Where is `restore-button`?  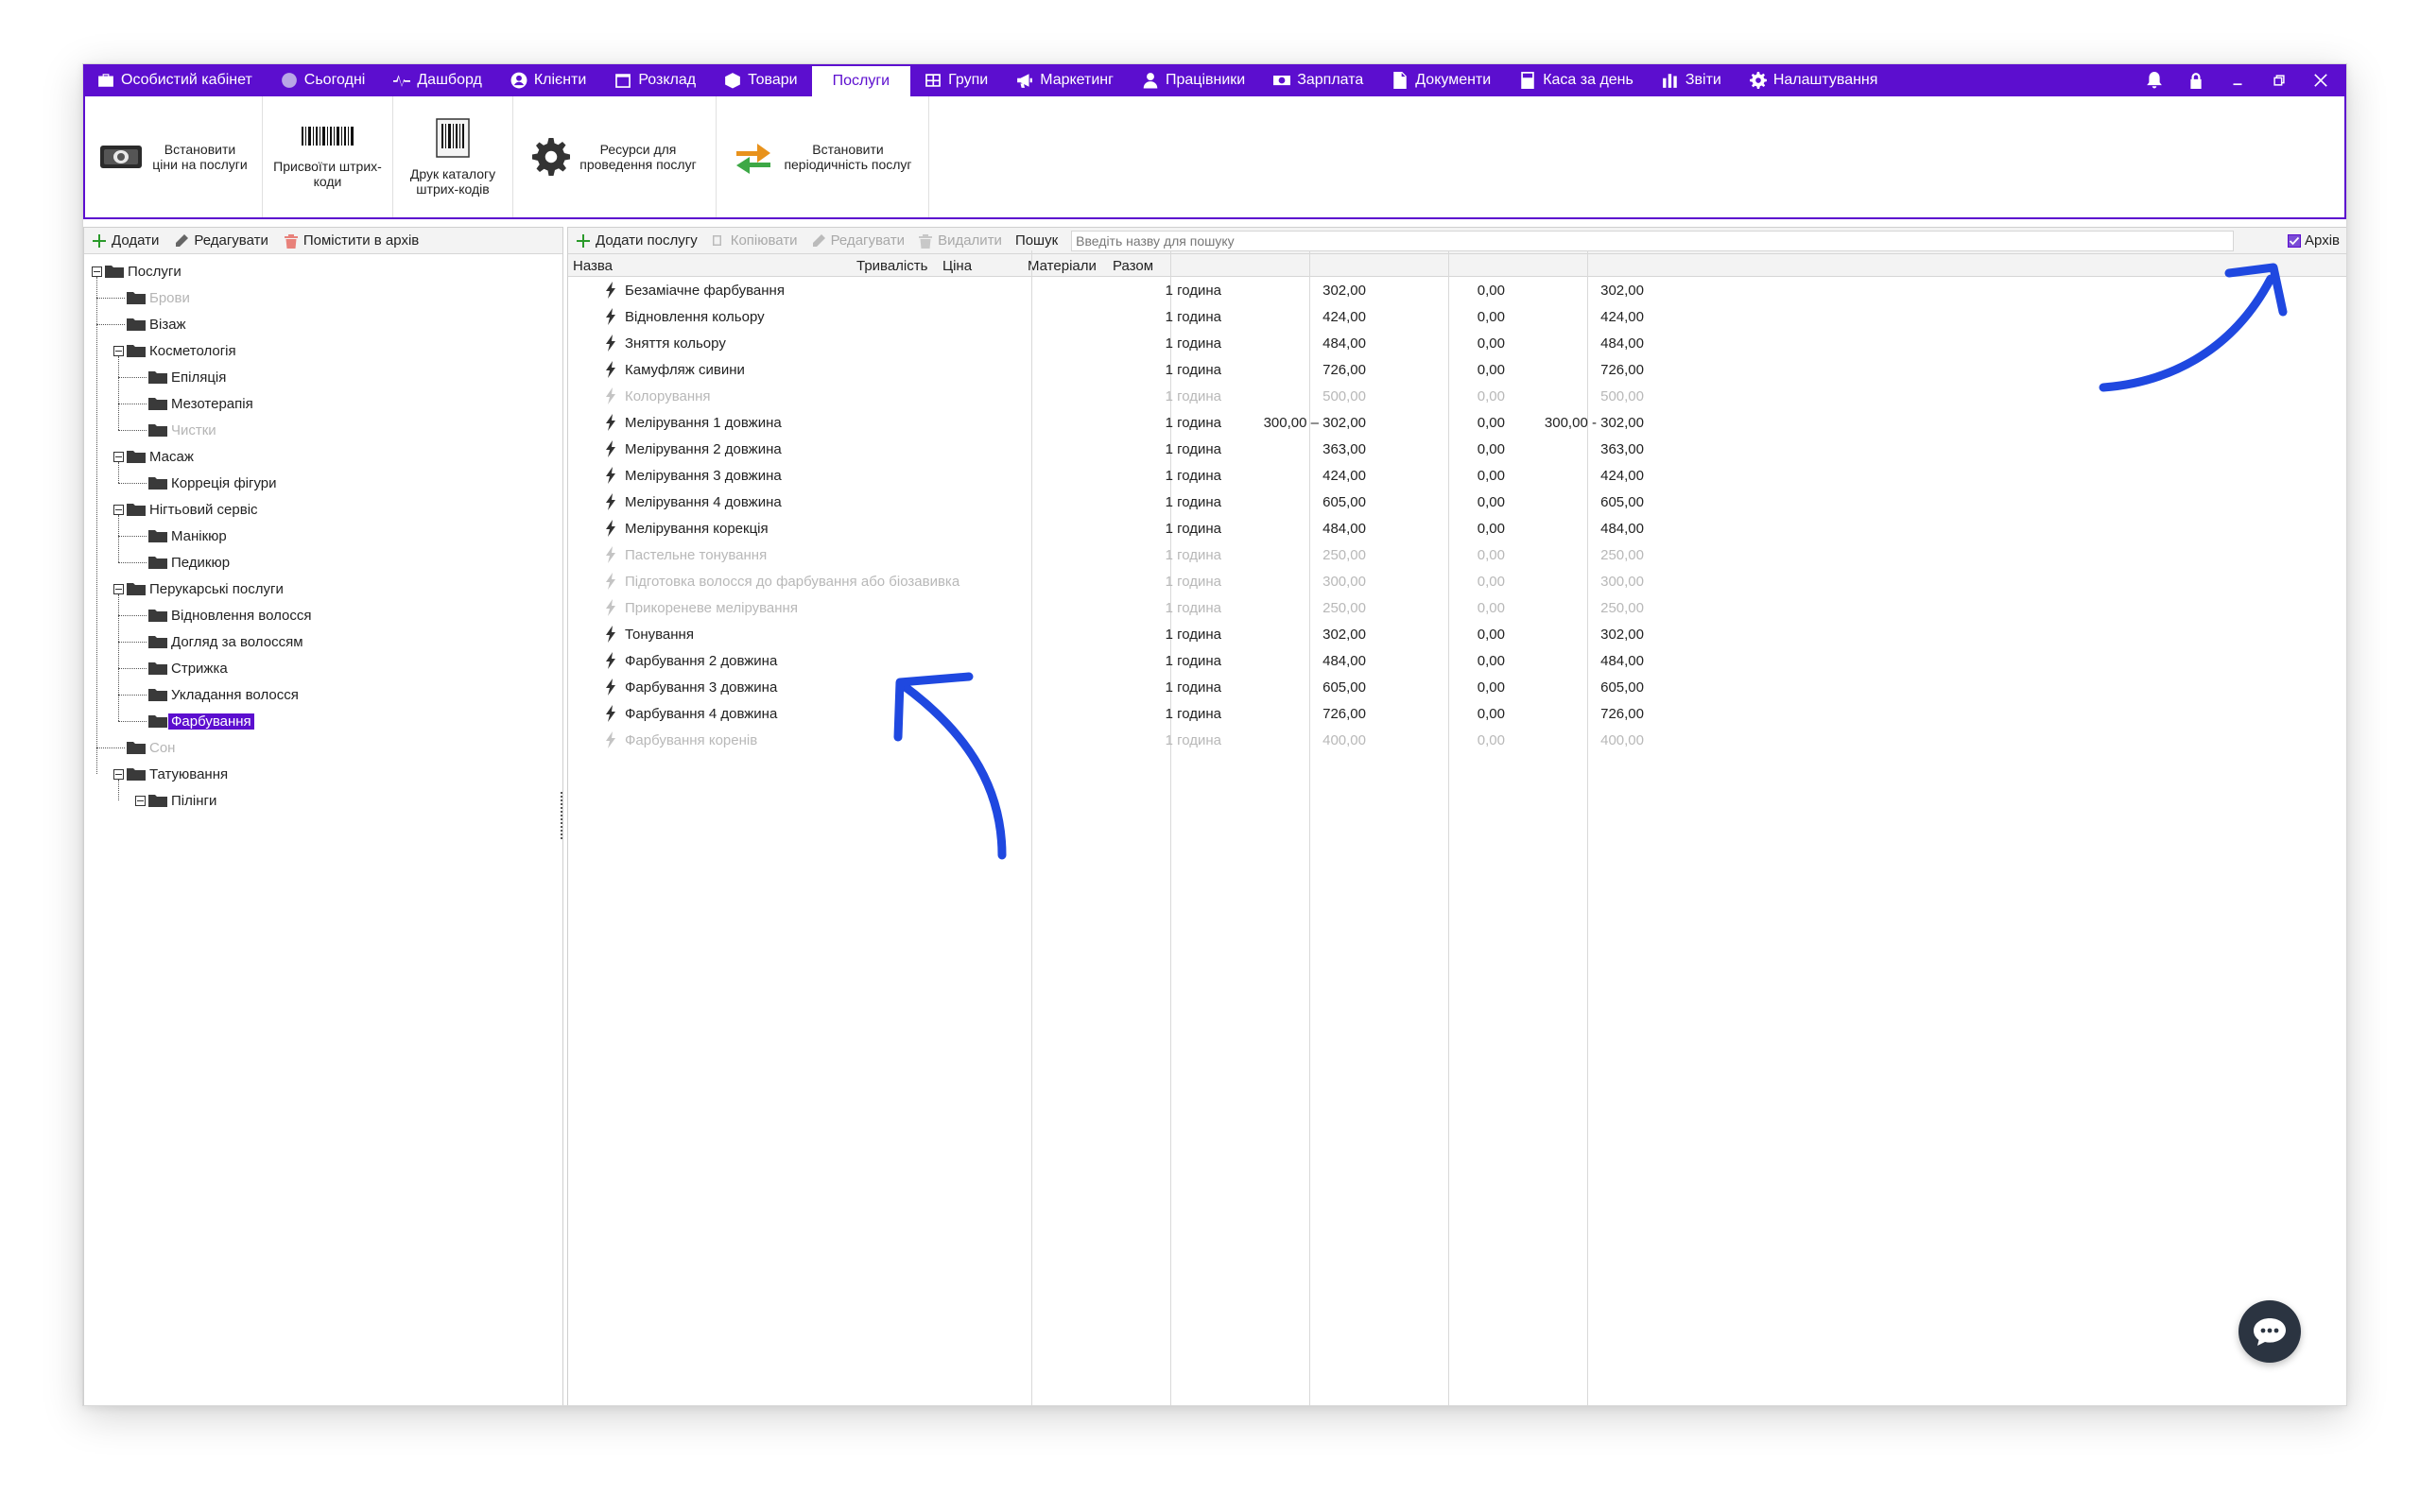
restore-button is located at coordinates (2280, 80).